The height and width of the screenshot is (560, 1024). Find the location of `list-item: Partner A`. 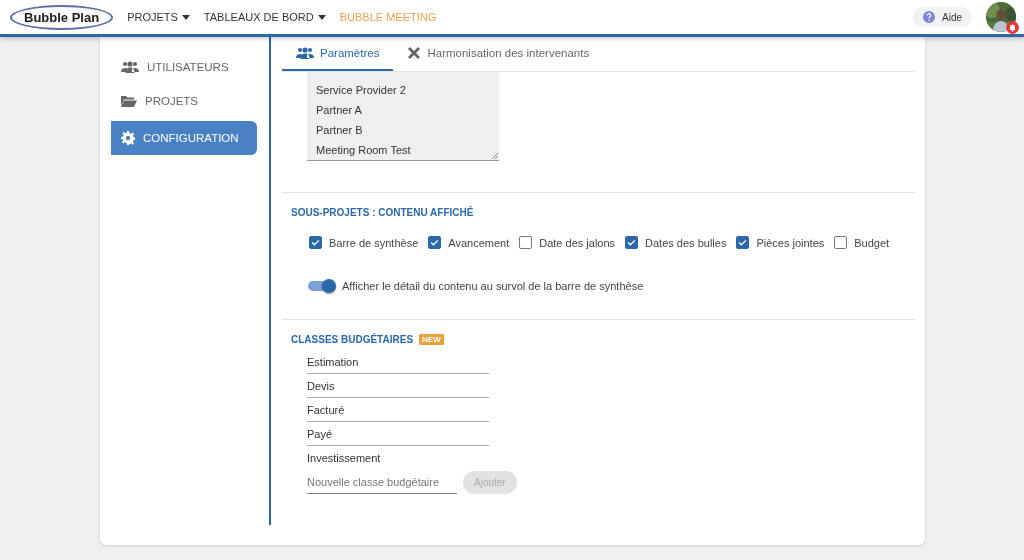

list-item: Partner A is located at coordinates (403, 110).